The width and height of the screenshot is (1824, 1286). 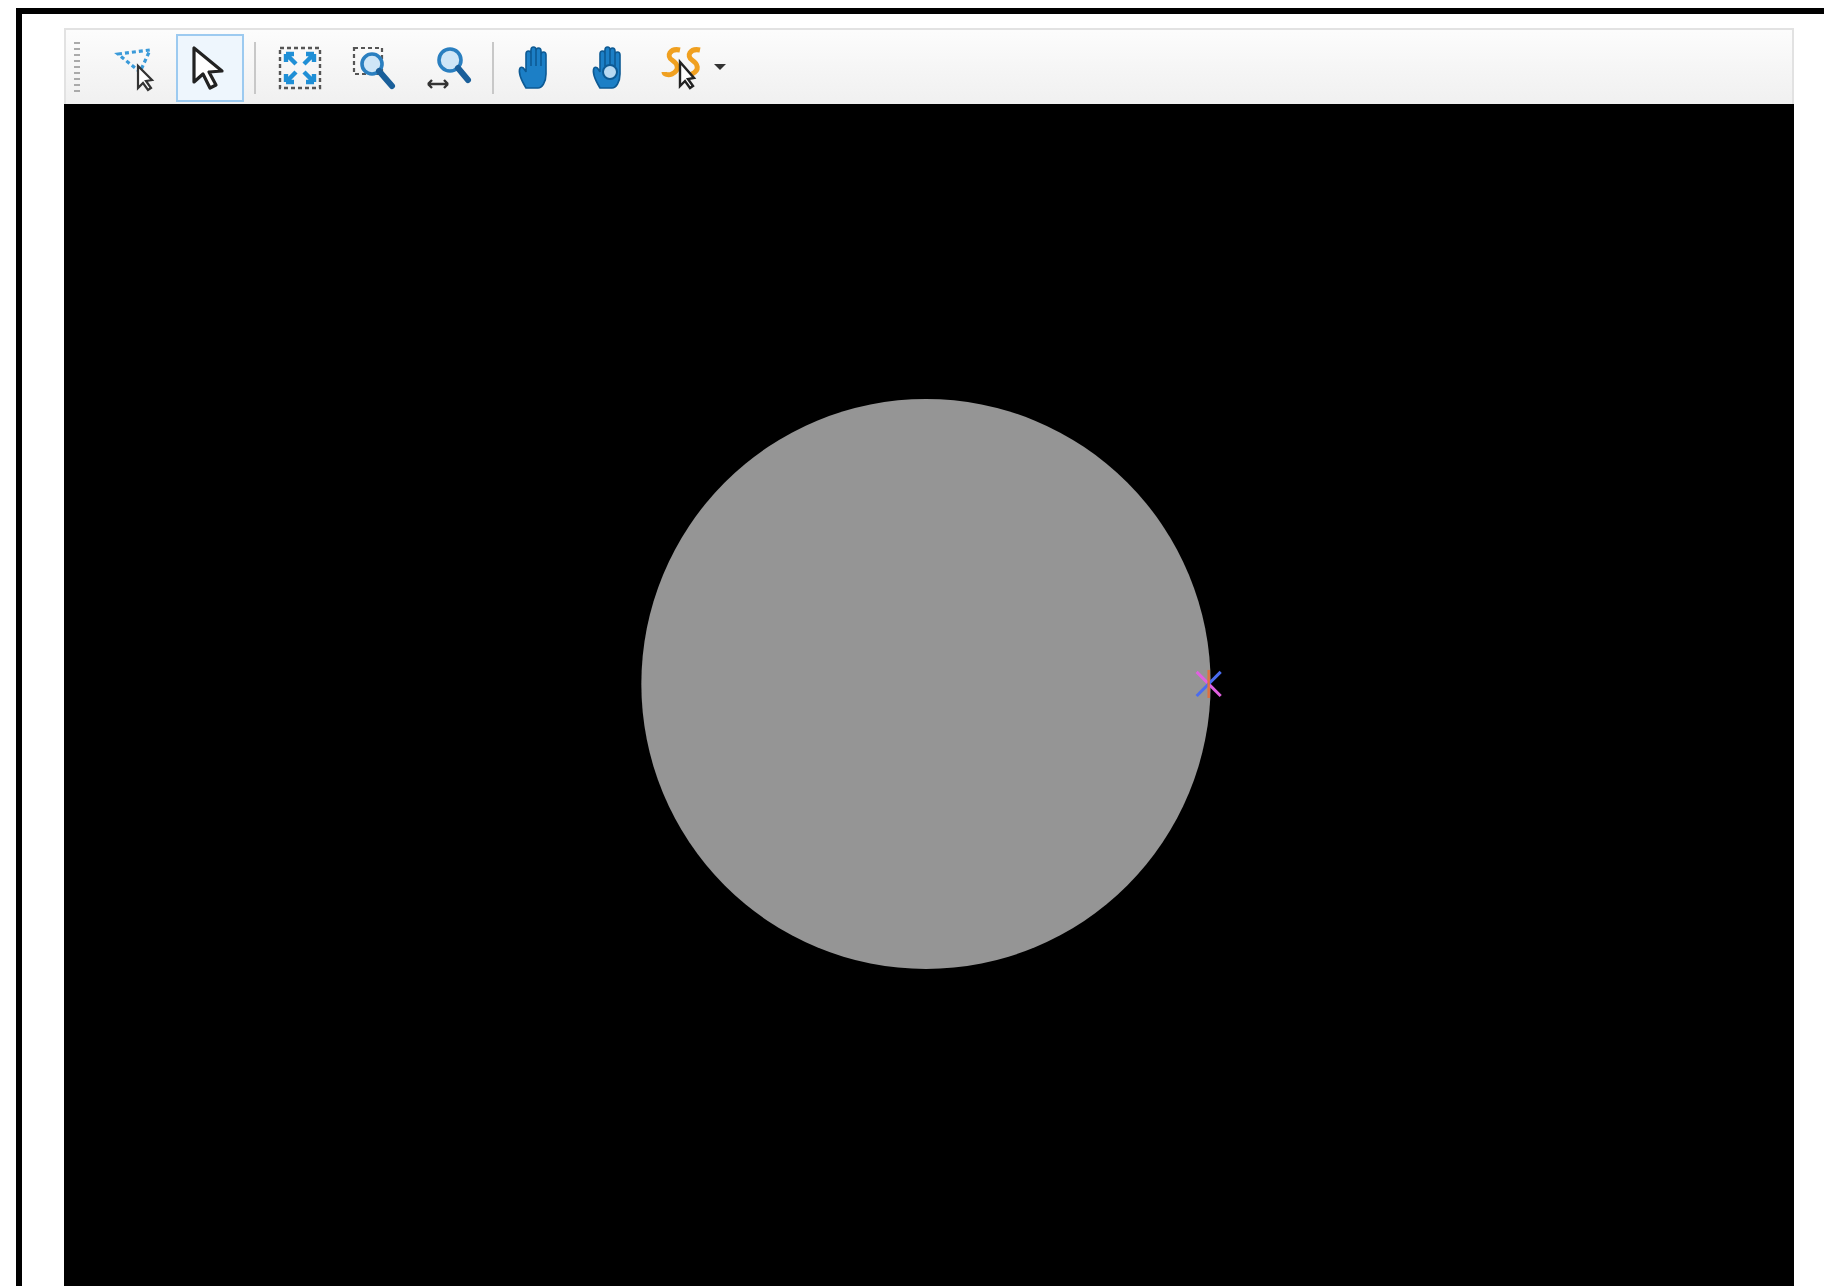 I want to click on point-marker-icon, so click(x=1208, y=683).